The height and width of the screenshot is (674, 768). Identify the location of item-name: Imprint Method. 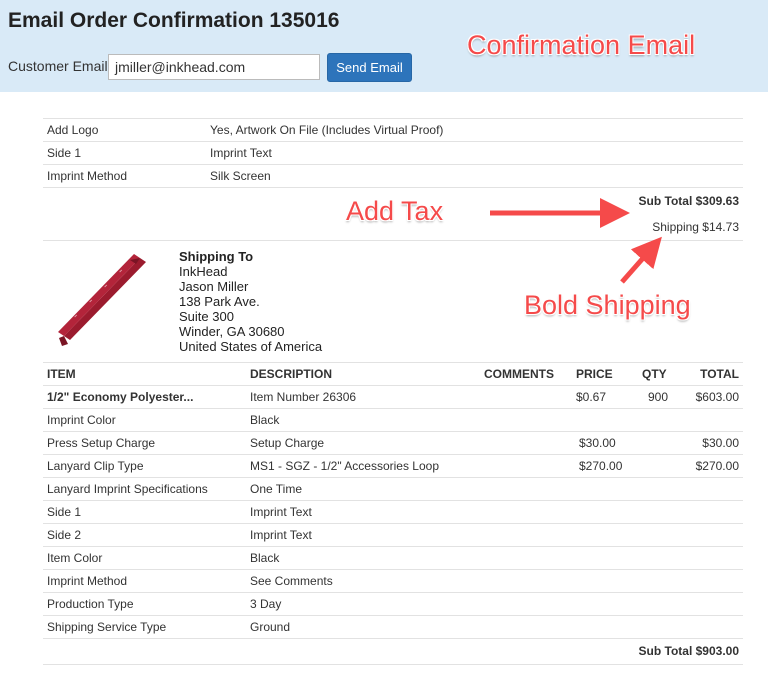
(87, 581).